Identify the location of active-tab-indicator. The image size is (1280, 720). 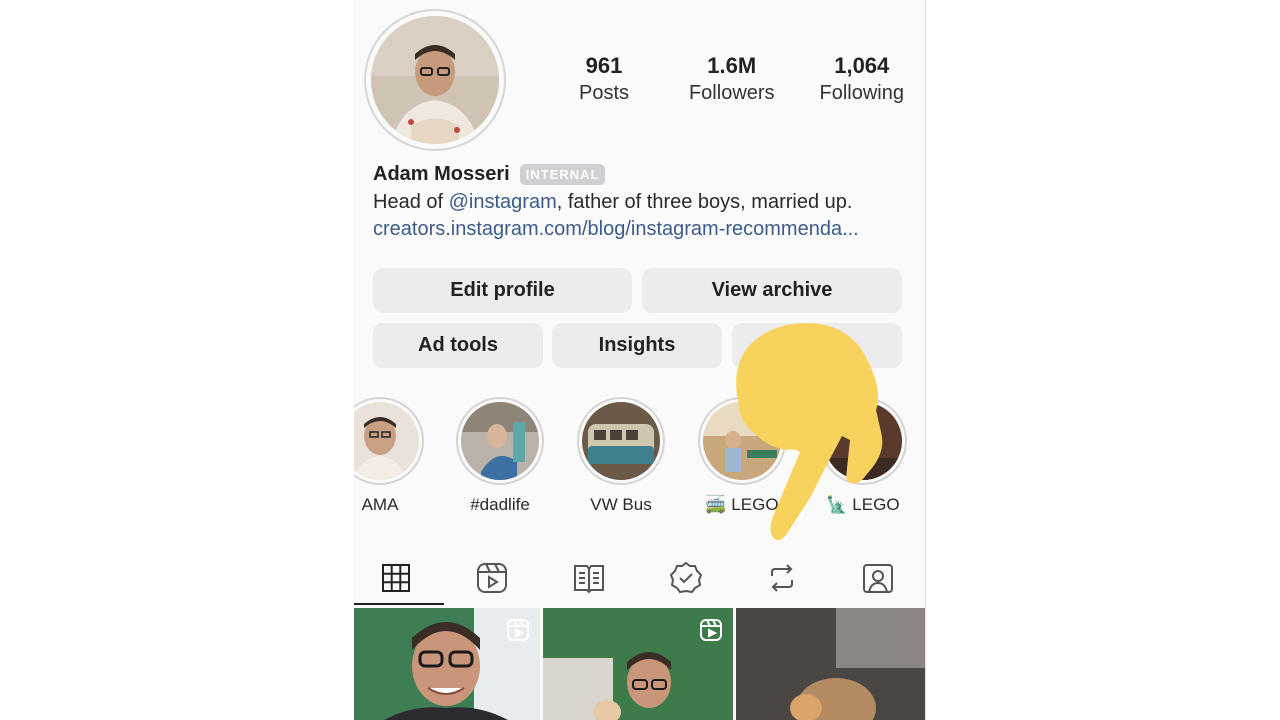
(399, 604).